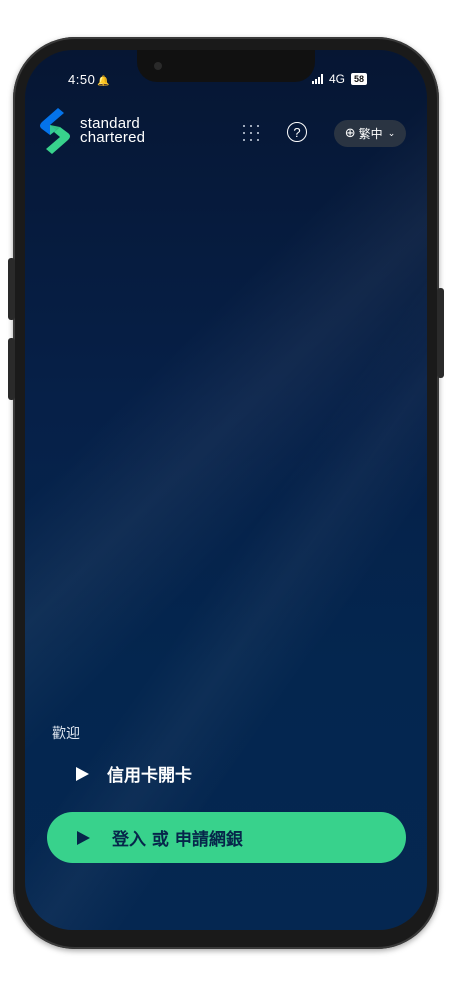 This screenshot has height=985, width=452. I want to click on logo-wordmark: standard chartered, so click(113, 131).